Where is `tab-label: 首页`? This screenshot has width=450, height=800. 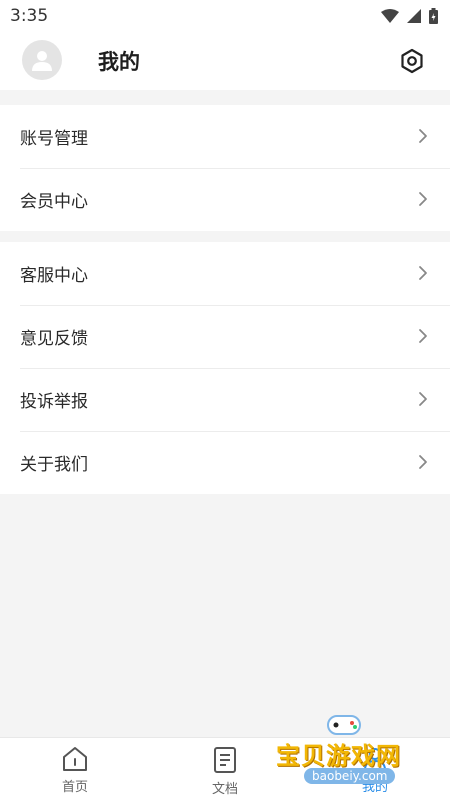 tab-label: 首页 is located at coordinates (74, 787).